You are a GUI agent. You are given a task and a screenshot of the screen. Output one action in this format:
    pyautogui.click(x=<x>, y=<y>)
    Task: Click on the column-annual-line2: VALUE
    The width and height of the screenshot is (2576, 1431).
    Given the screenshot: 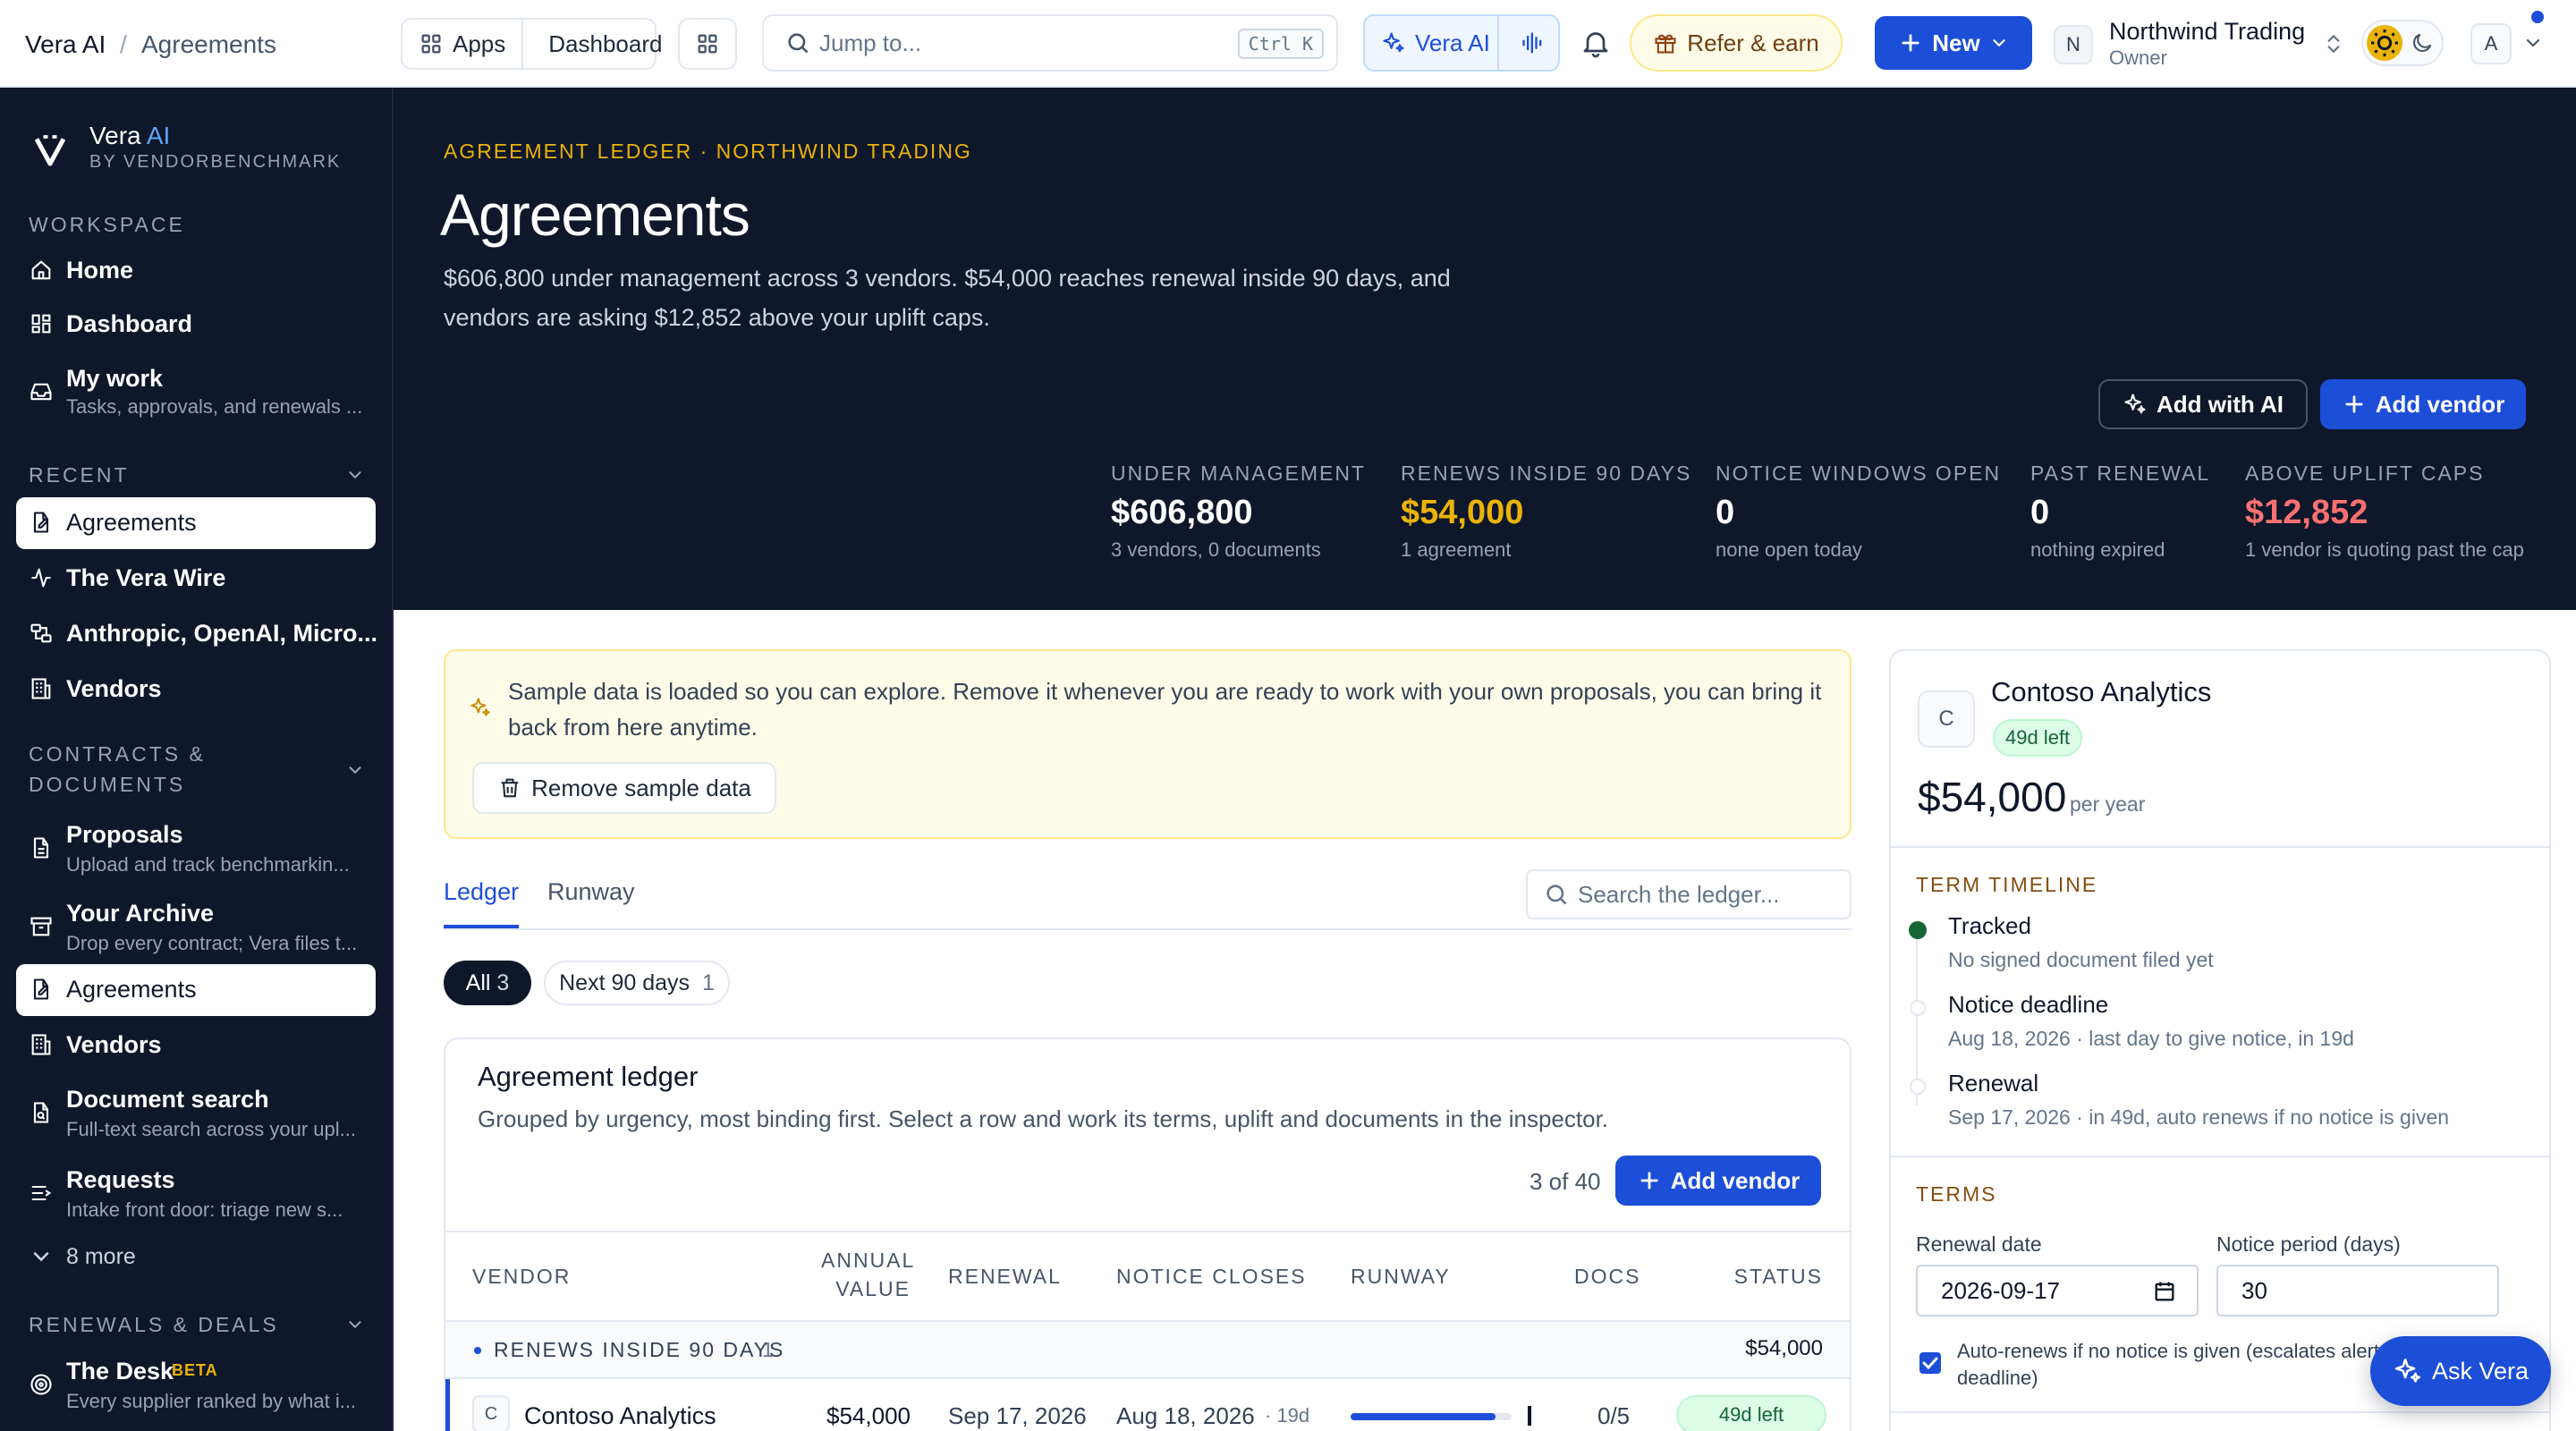 What is the action you would take?
    pyautogui.click(x=866, y=1289)
    